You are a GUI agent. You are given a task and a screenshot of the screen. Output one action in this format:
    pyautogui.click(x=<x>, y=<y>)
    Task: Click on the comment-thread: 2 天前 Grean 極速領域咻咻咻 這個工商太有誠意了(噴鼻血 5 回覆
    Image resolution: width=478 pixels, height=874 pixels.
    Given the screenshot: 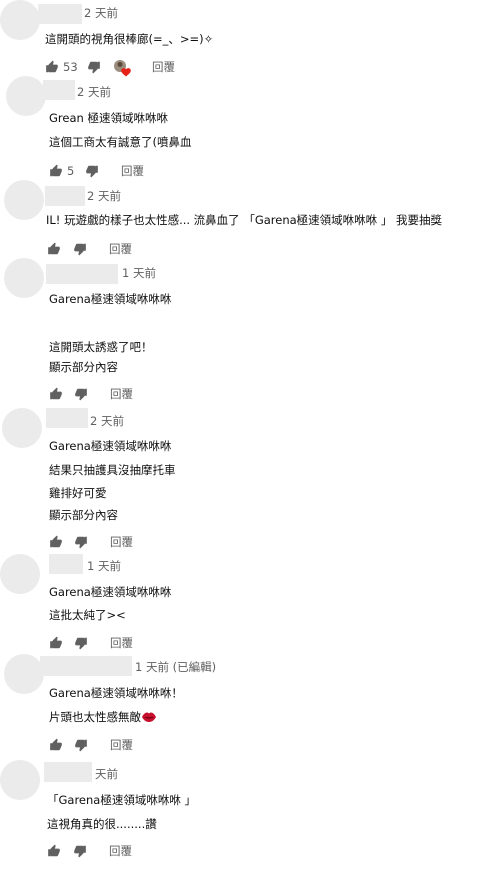 What is the action you would take?
    pyautogui.click(x=239, y=128)
    